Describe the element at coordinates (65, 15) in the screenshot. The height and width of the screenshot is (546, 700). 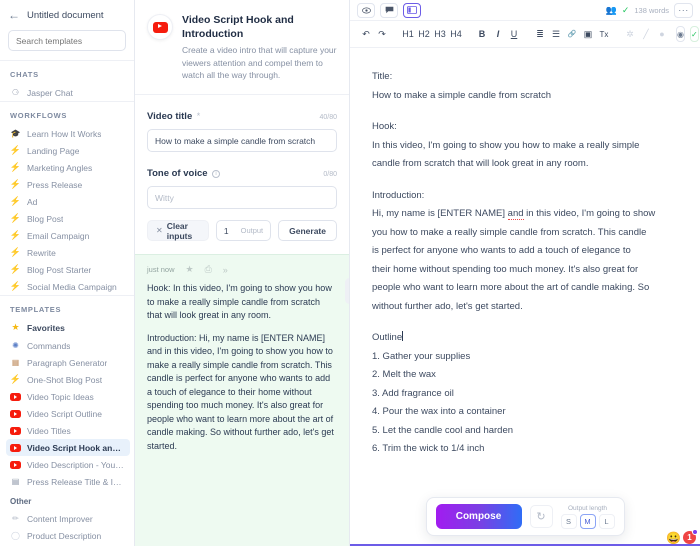
I see `document-title: Untitled document` at that location.